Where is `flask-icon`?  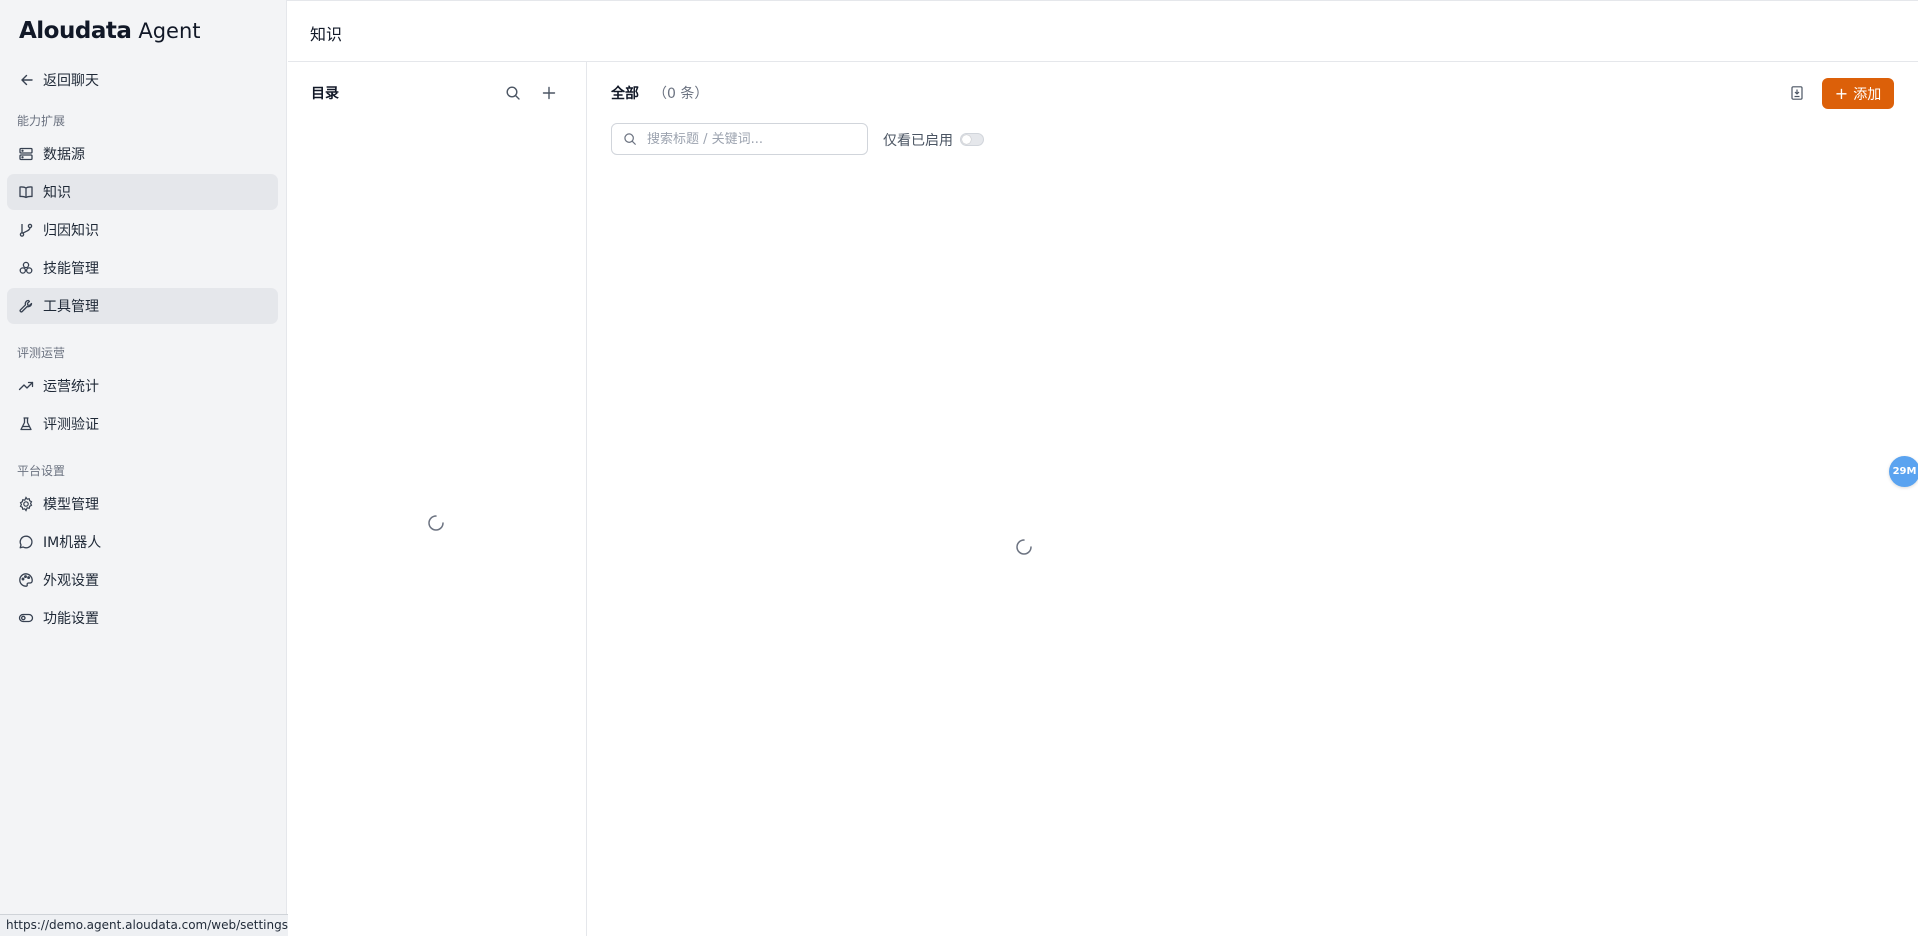
flask-icon is located at coordinates (26, 424).